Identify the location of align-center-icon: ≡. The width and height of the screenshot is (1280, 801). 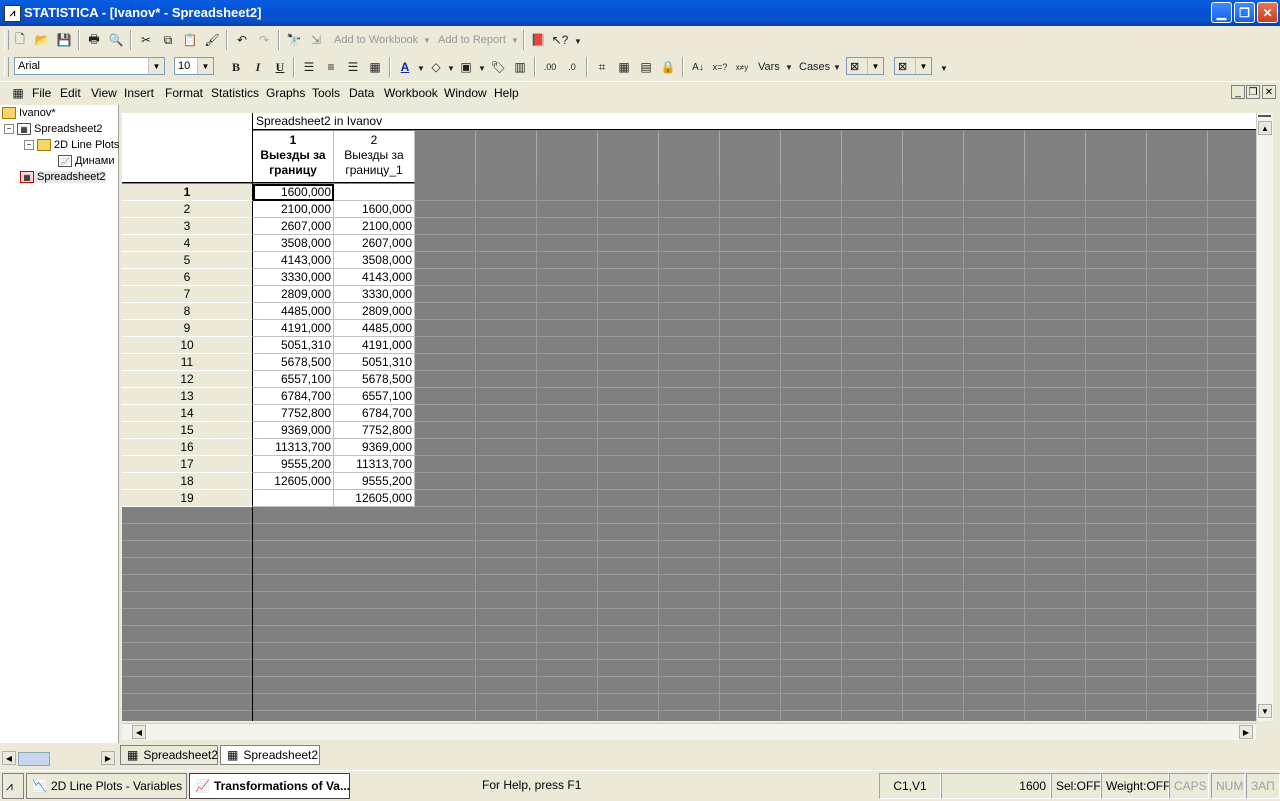
(331, 67).